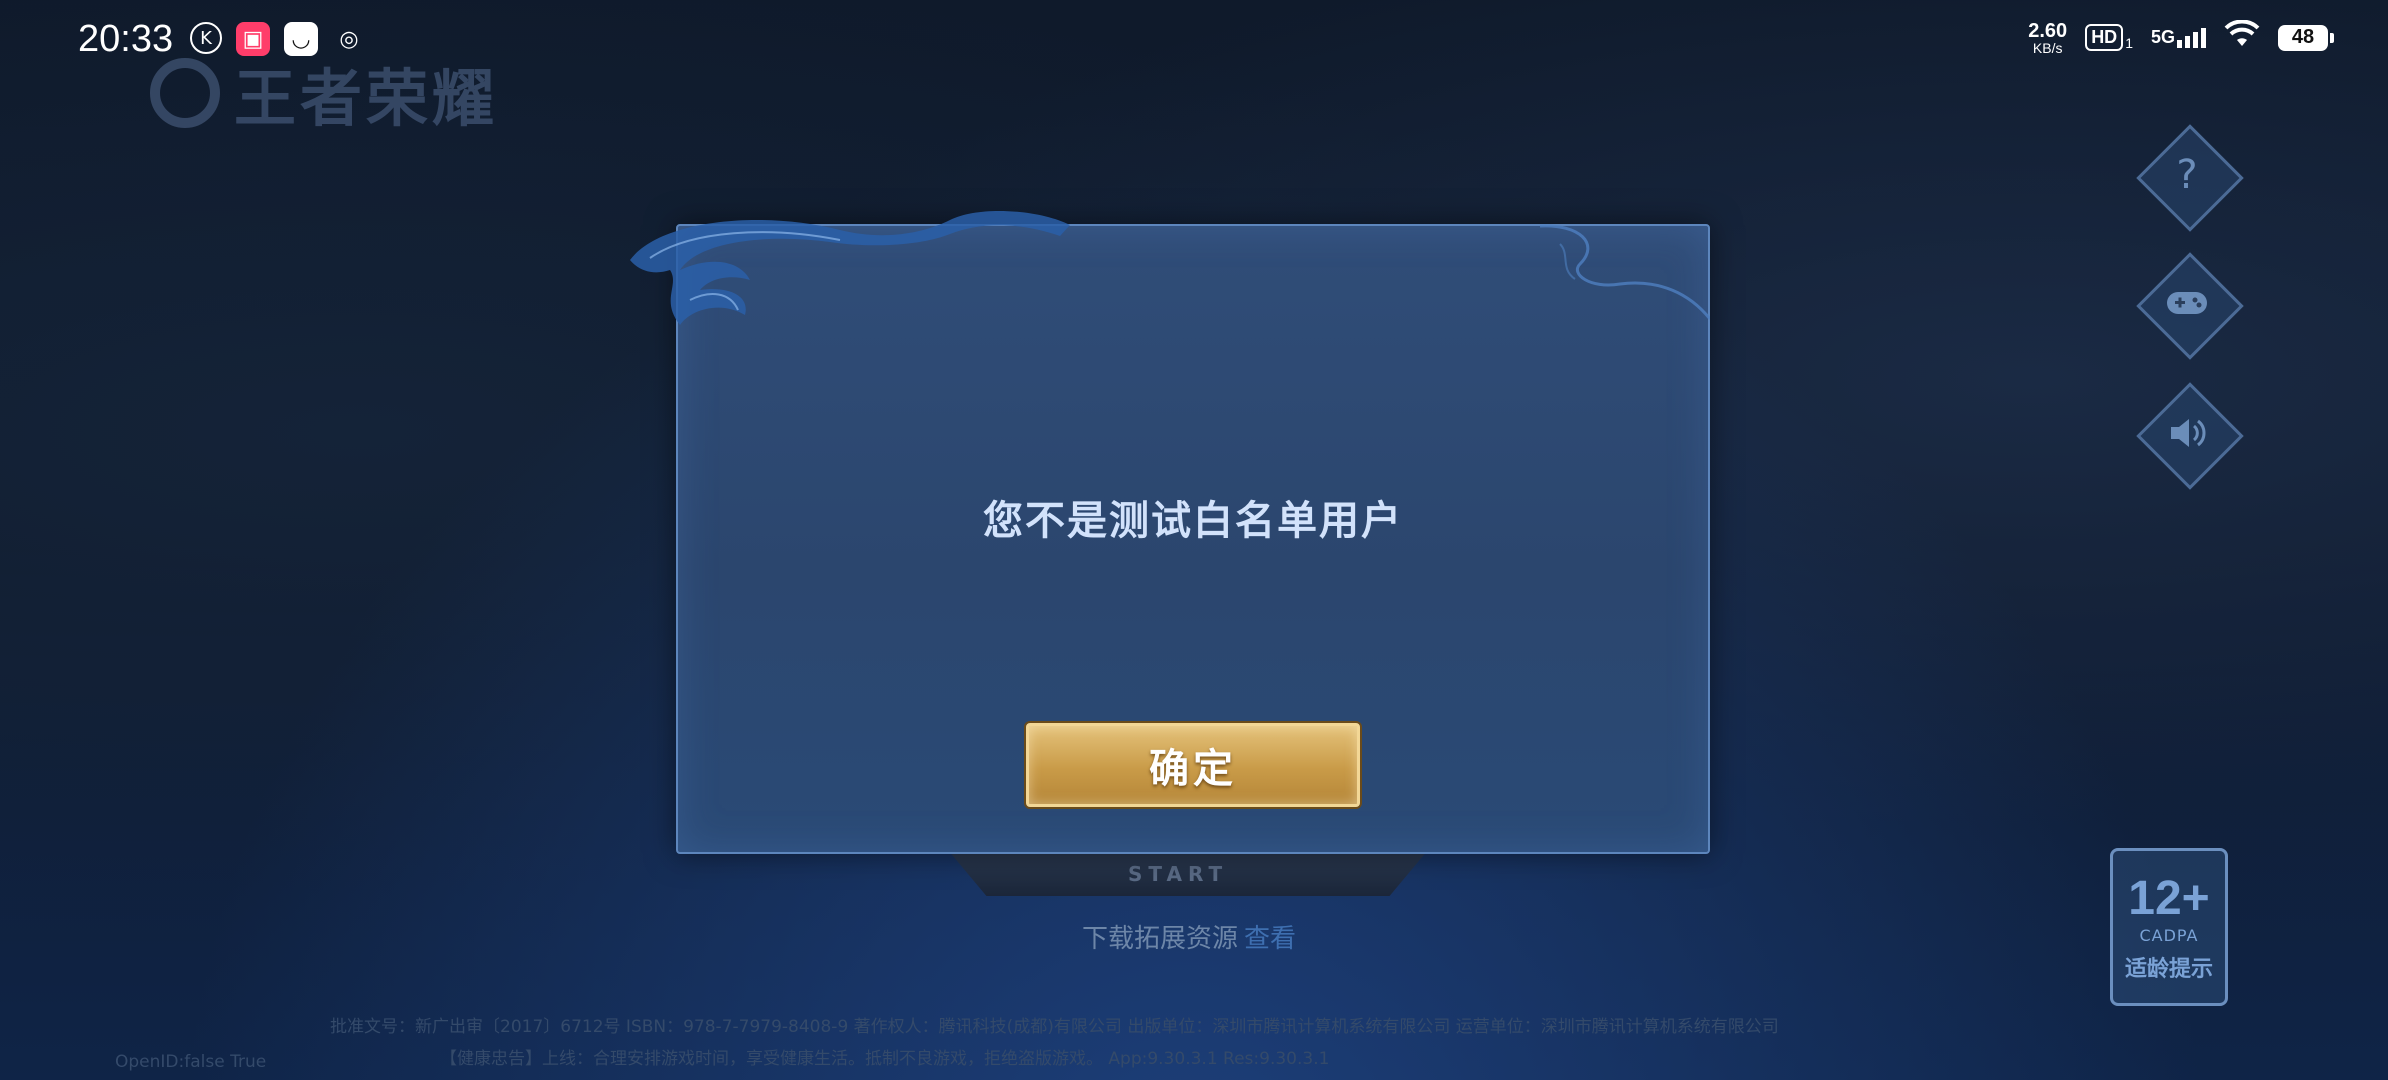 This screenshot has height=1080, width=2388. Describe the element at coordinates (2242, 37) in the screenshot. I see `wifi-icon` at that location.